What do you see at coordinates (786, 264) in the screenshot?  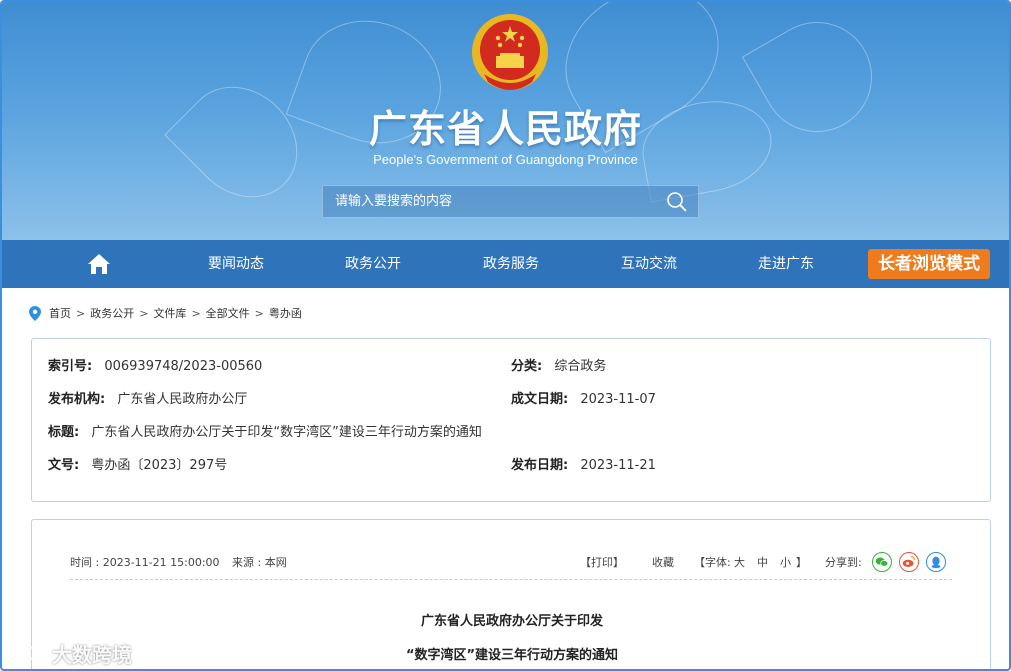 I see `nav-item-about-guangdong: 走进广东` at bounding box center [786, 264].